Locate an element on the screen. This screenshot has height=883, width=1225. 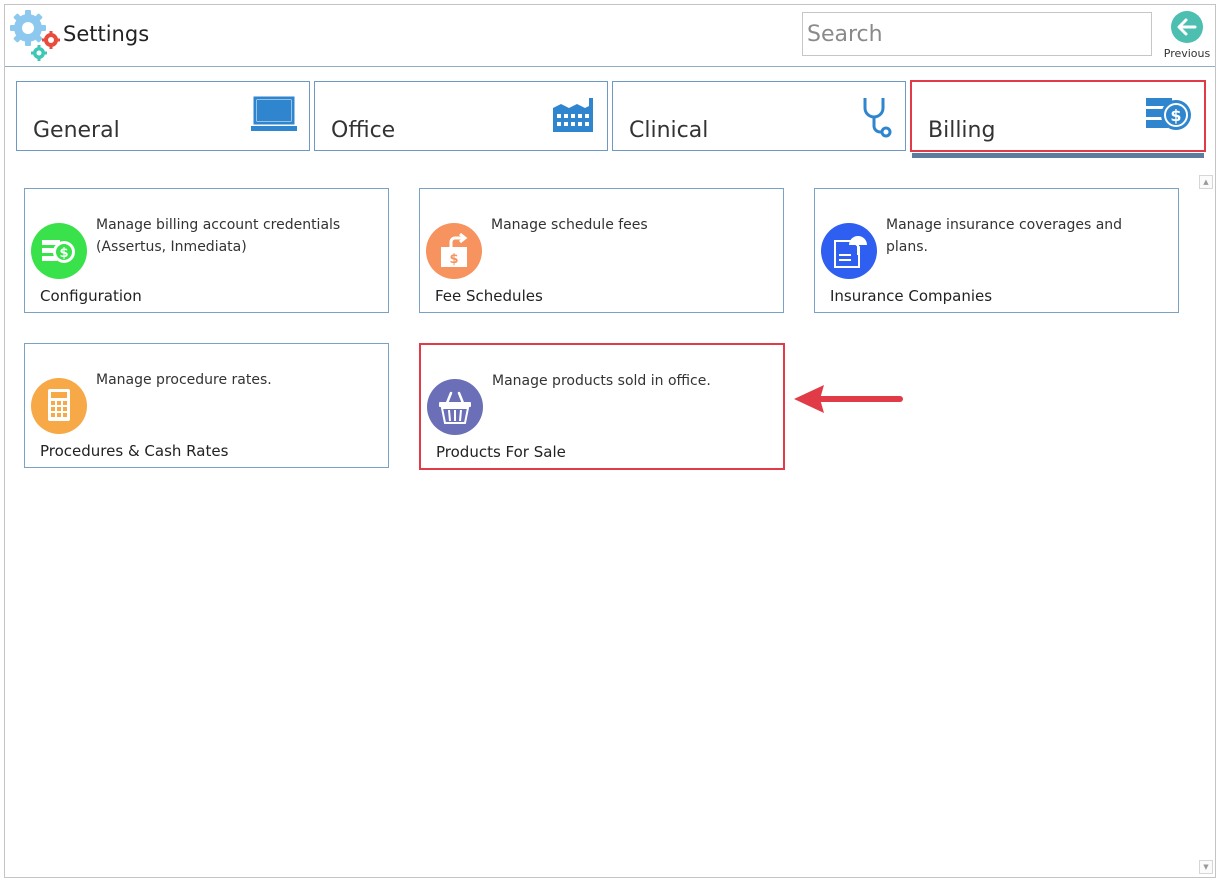
card-title: Configuration is located at coordinates (91, 296).